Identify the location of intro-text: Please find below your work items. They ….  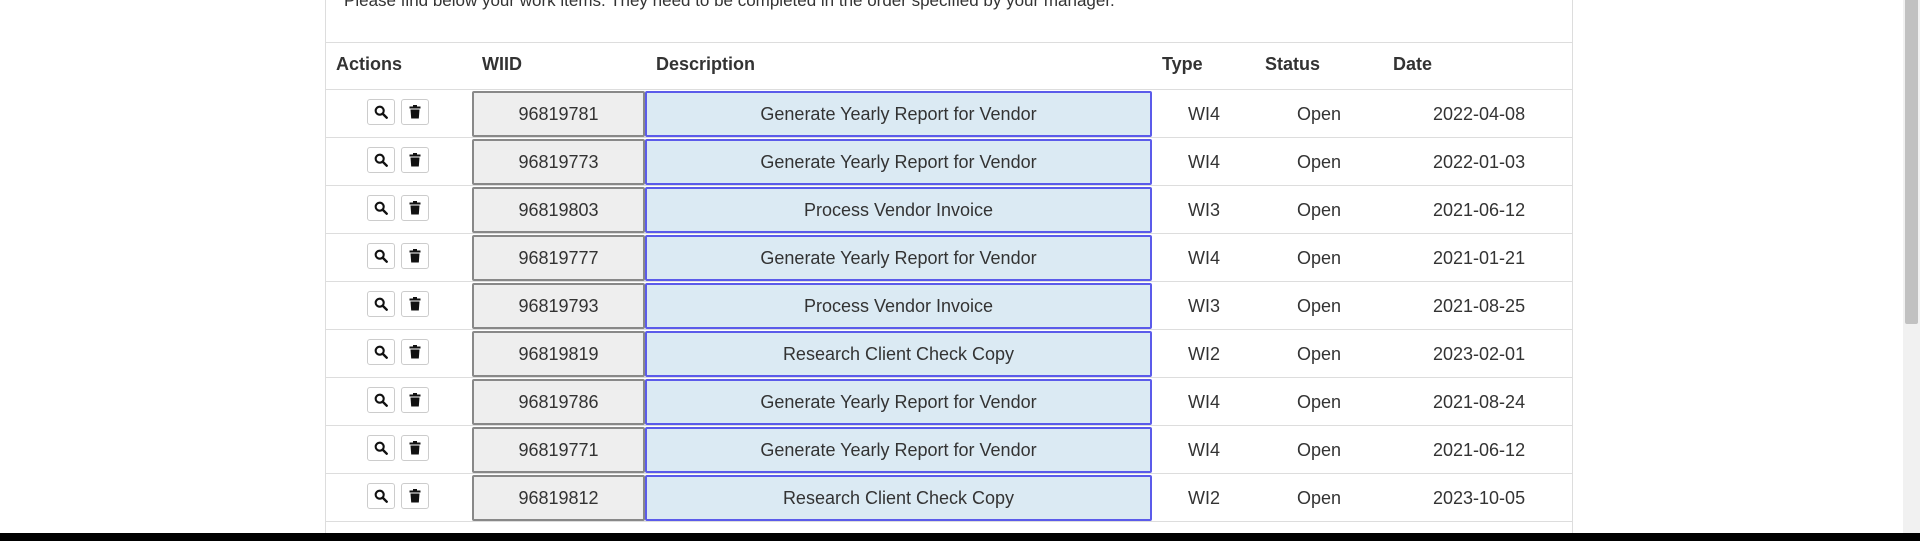
(729, 5).